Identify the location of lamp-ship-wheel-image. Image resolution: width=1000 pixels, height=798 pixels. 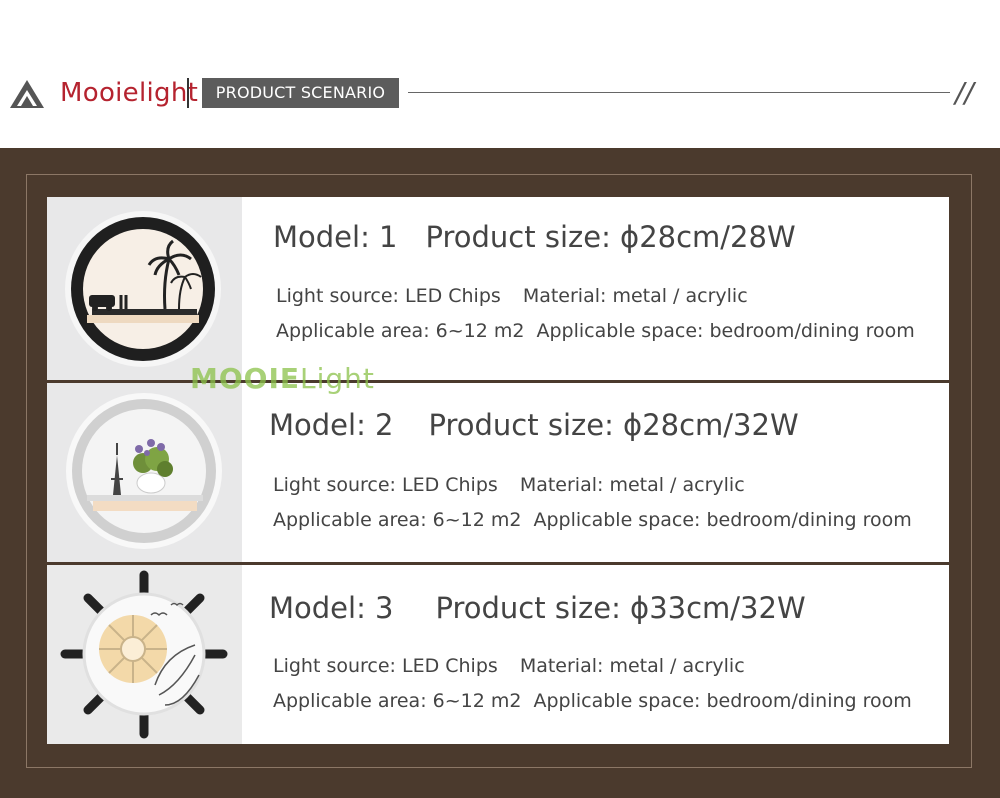
(144, 654).